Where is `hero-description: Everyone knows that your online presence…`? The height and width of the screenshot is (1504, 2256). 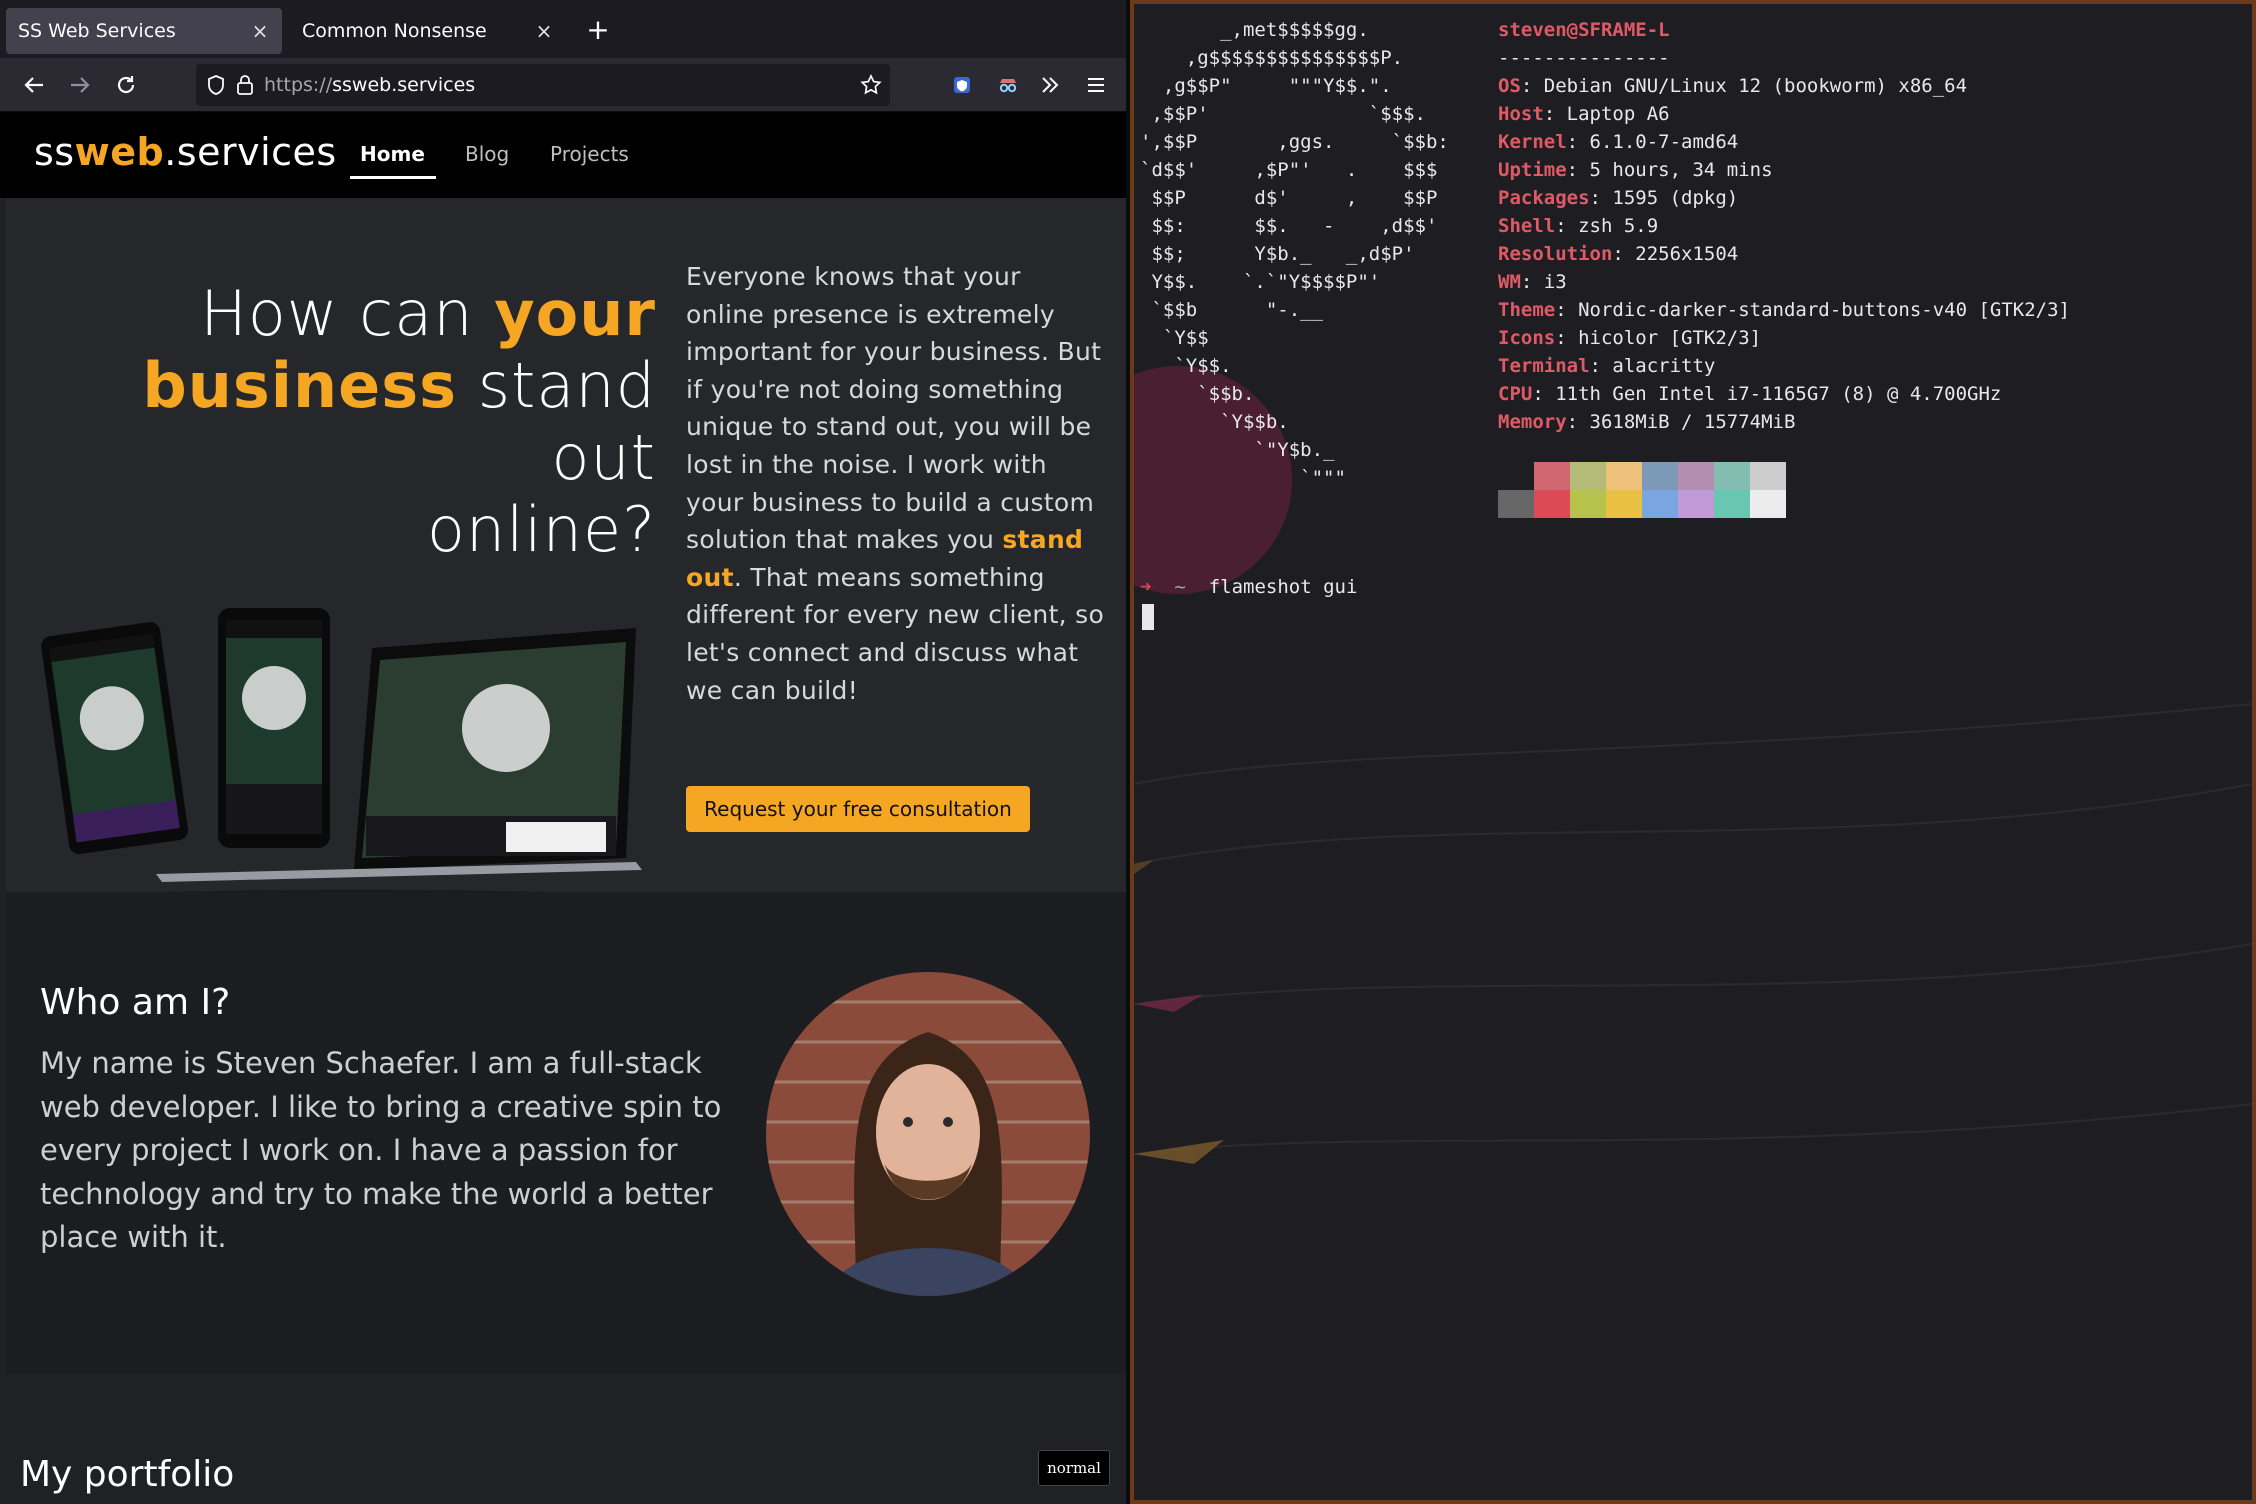 hero-description: Everyone knows that your online presence… is located at coordinates (896, 483).